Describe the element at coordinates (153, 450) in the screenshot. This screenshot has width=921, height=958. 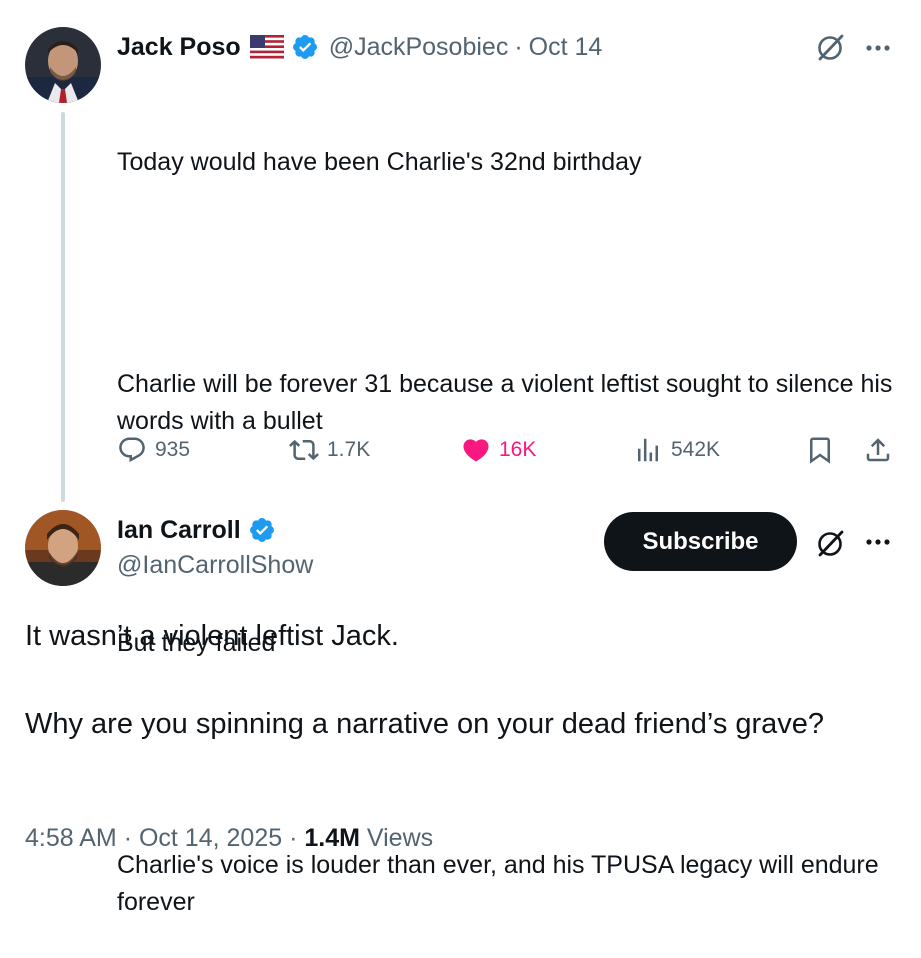
I see `reply-button: 935` at that location.